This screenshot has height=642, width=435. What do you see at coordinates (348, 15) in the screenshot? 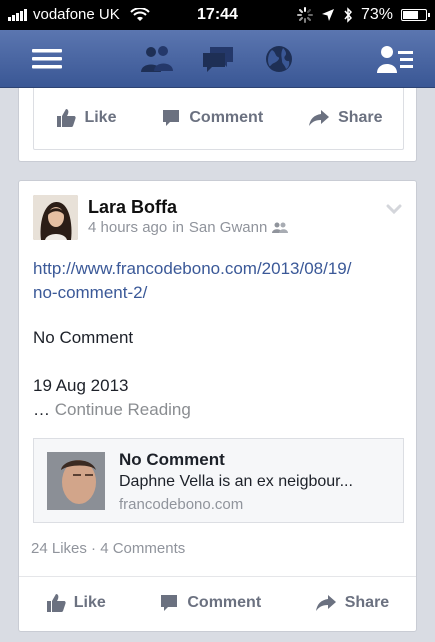
I see `bluetooth-icon` at bounding box center [348, 15].